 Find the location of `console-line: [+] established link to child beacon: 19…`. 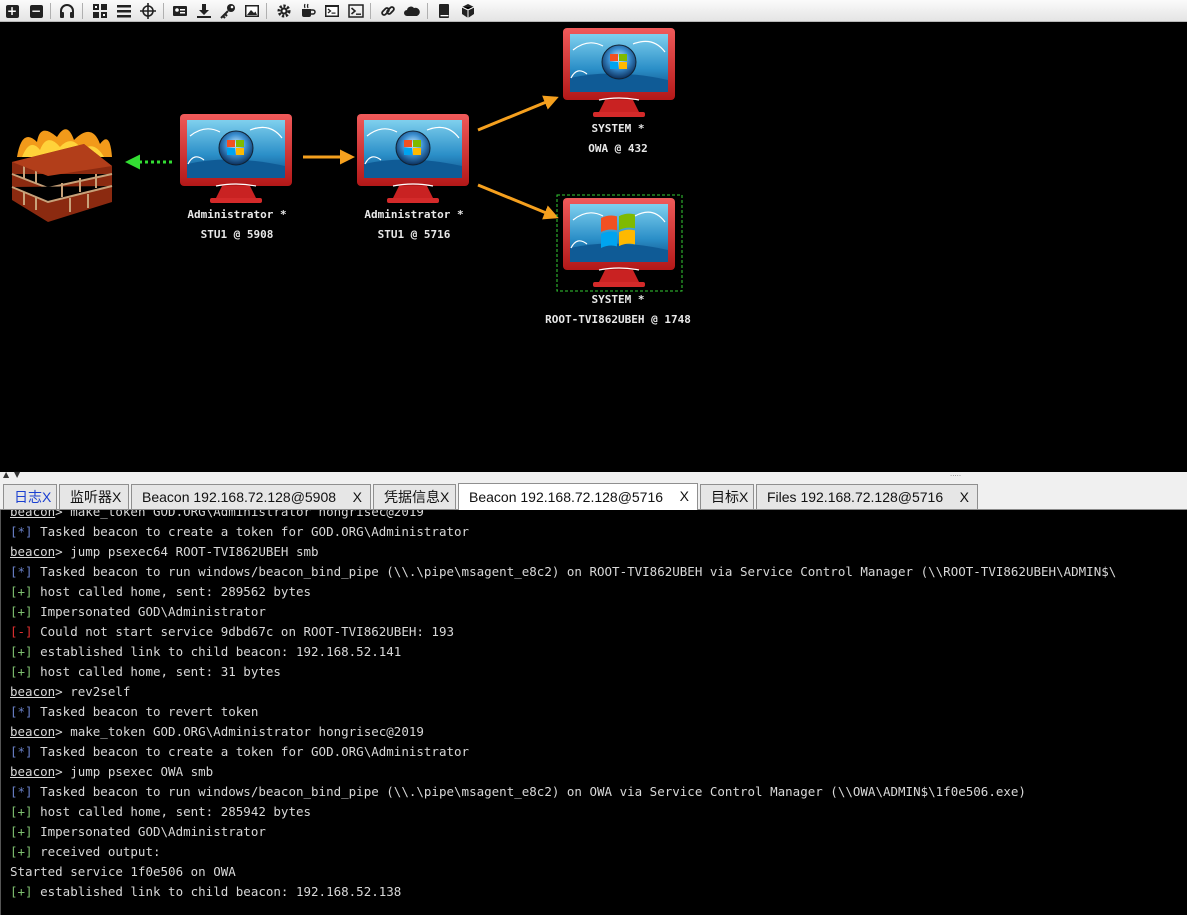

console-line: [+] established link to child beacon: 19… is located at coordinates (205, 892).